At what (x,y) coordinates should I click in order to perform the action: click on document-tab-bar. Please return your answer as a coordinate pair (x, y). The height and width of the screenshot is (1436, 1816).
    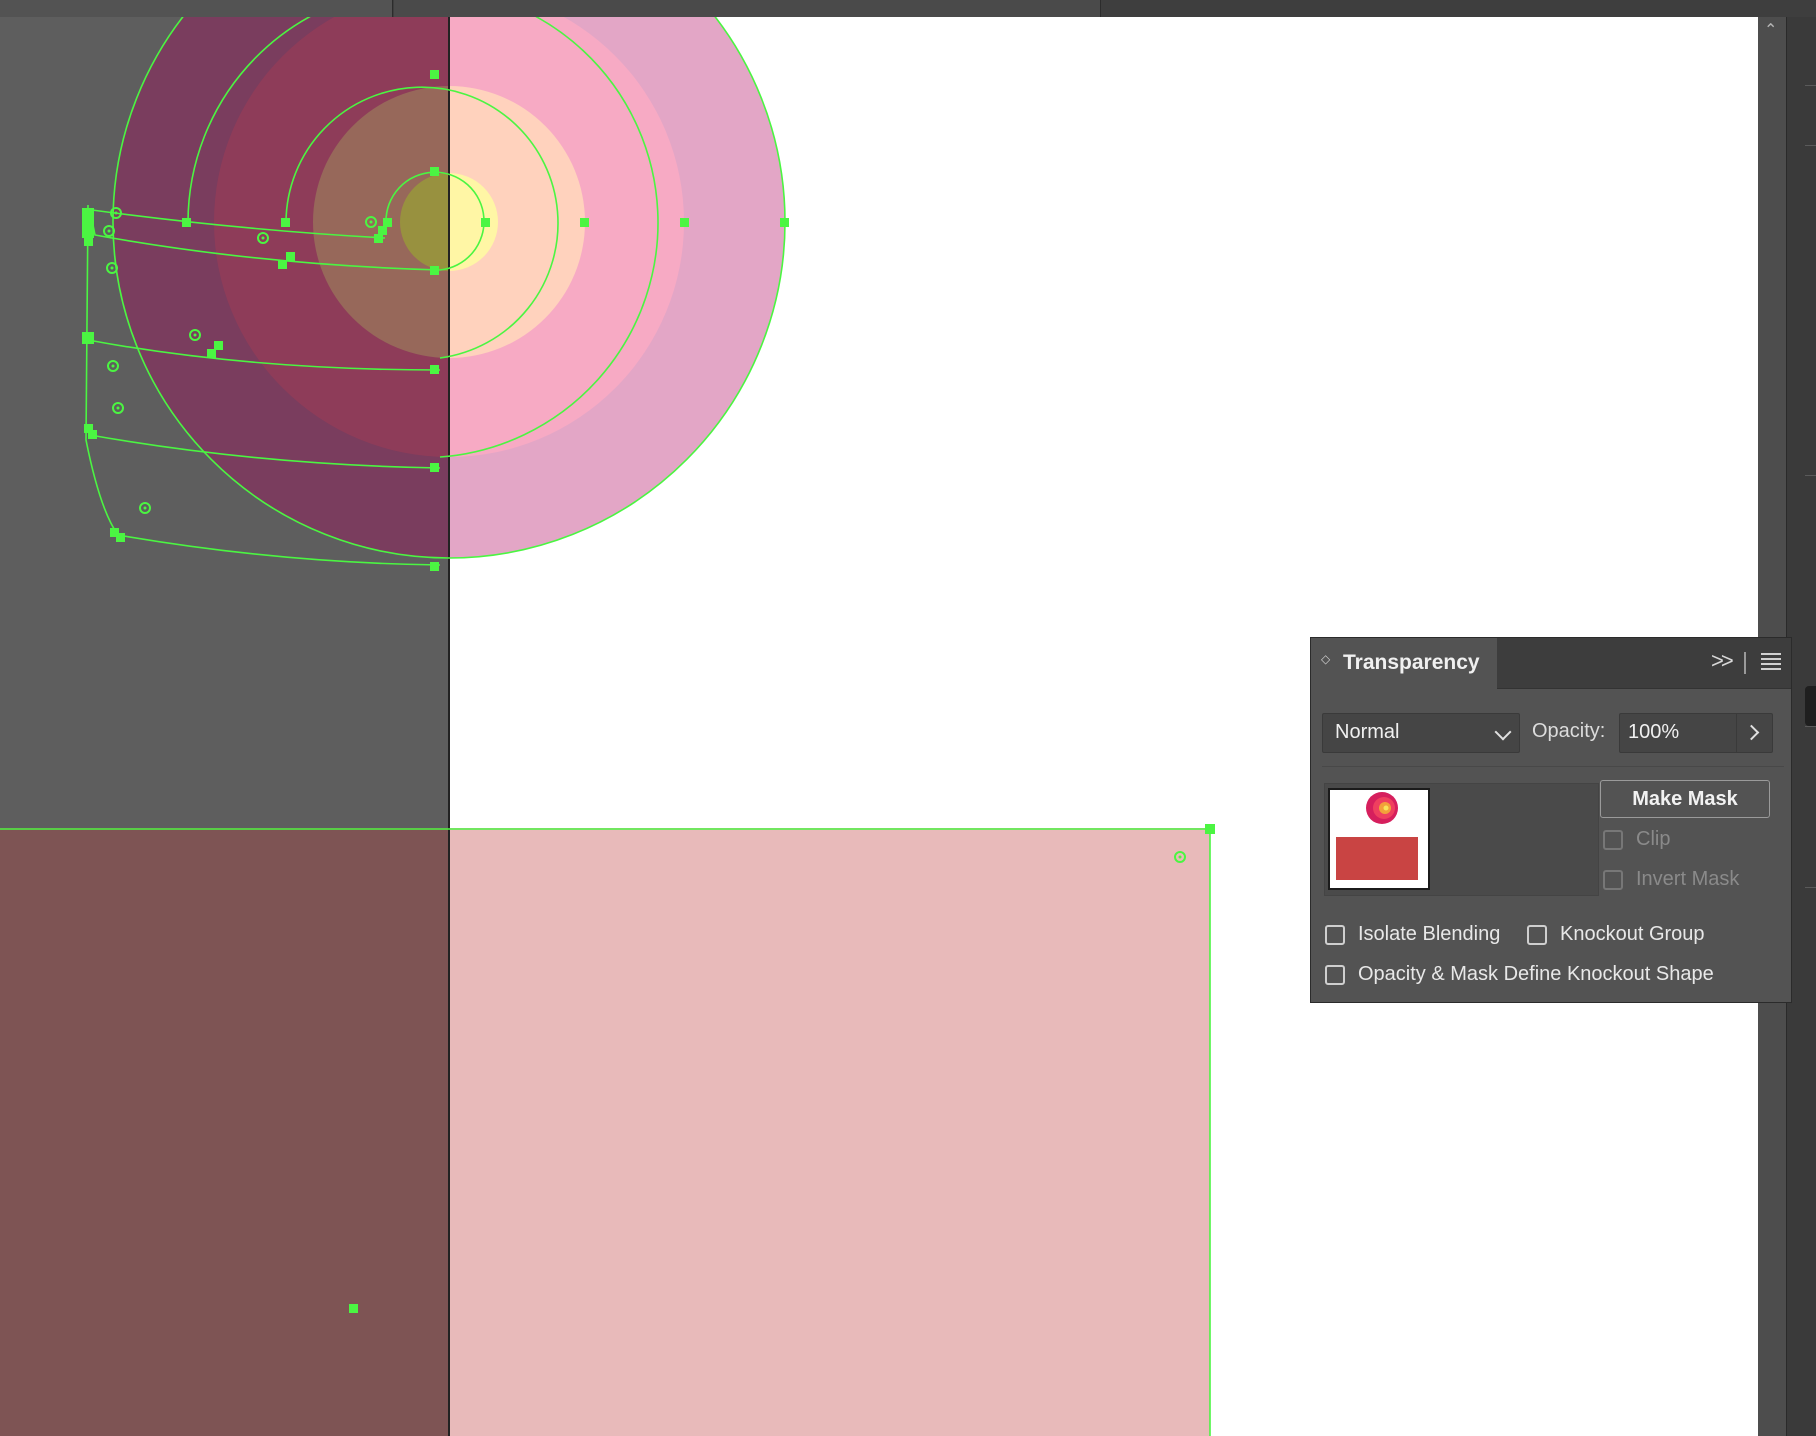
    Looking at the image, I should click on (908, 8).